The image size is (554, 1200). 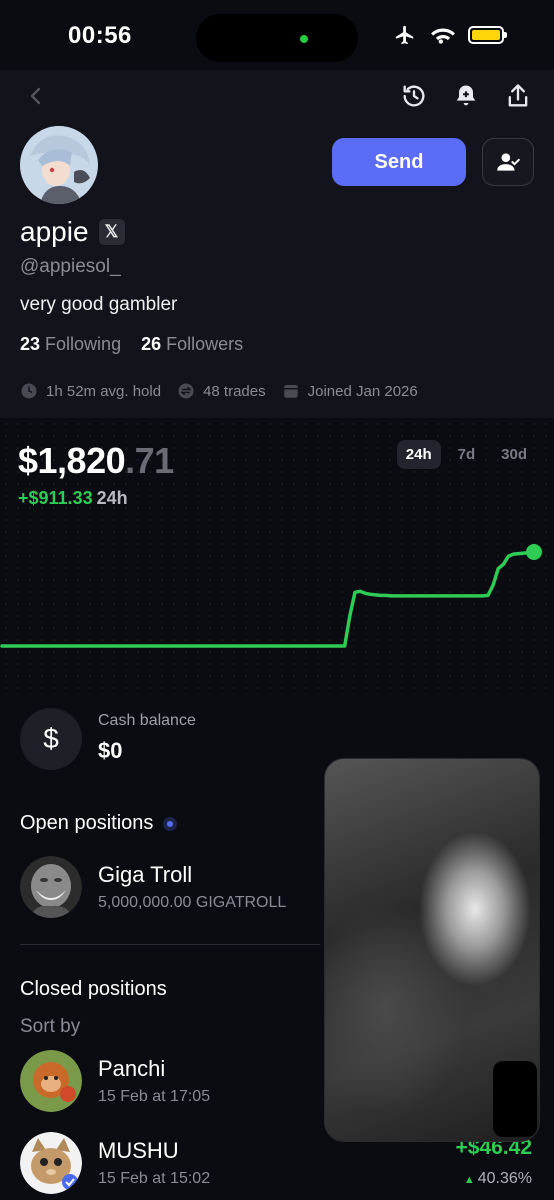 I want to click on camera-indicator-dot, so click(x=304, y=39).